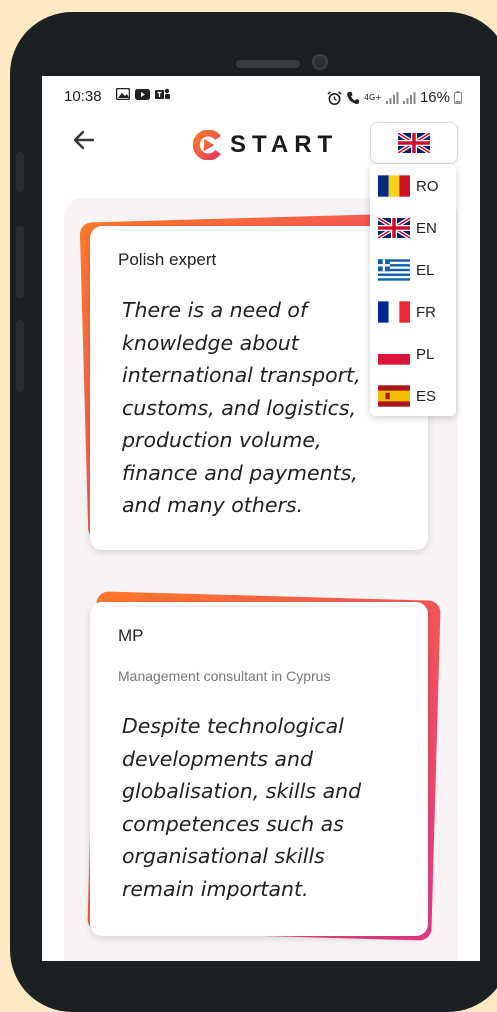 The image size is (497, 1012). What do you see at coordinates (242, 791) in the screenshot?
I see `quote-line: globalisation, skills and` at bounding box center [242, 791].